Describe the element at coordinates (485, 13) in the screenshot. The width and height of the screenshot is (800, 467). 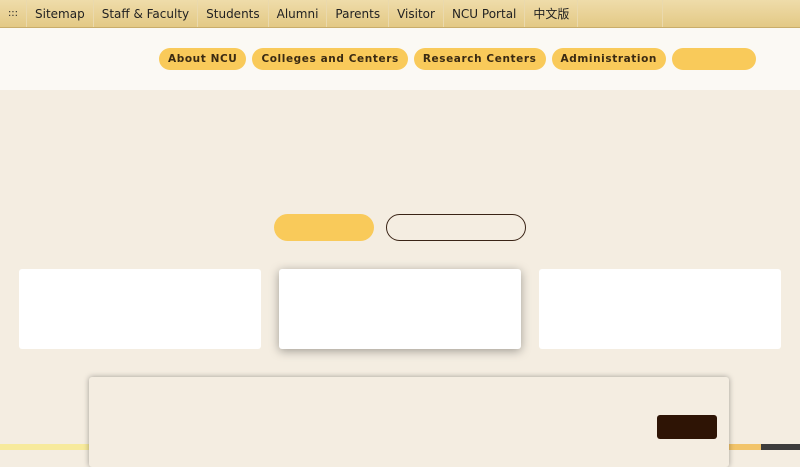
I see `topbar-link-ncu-portal: NCU Portal` at that location.